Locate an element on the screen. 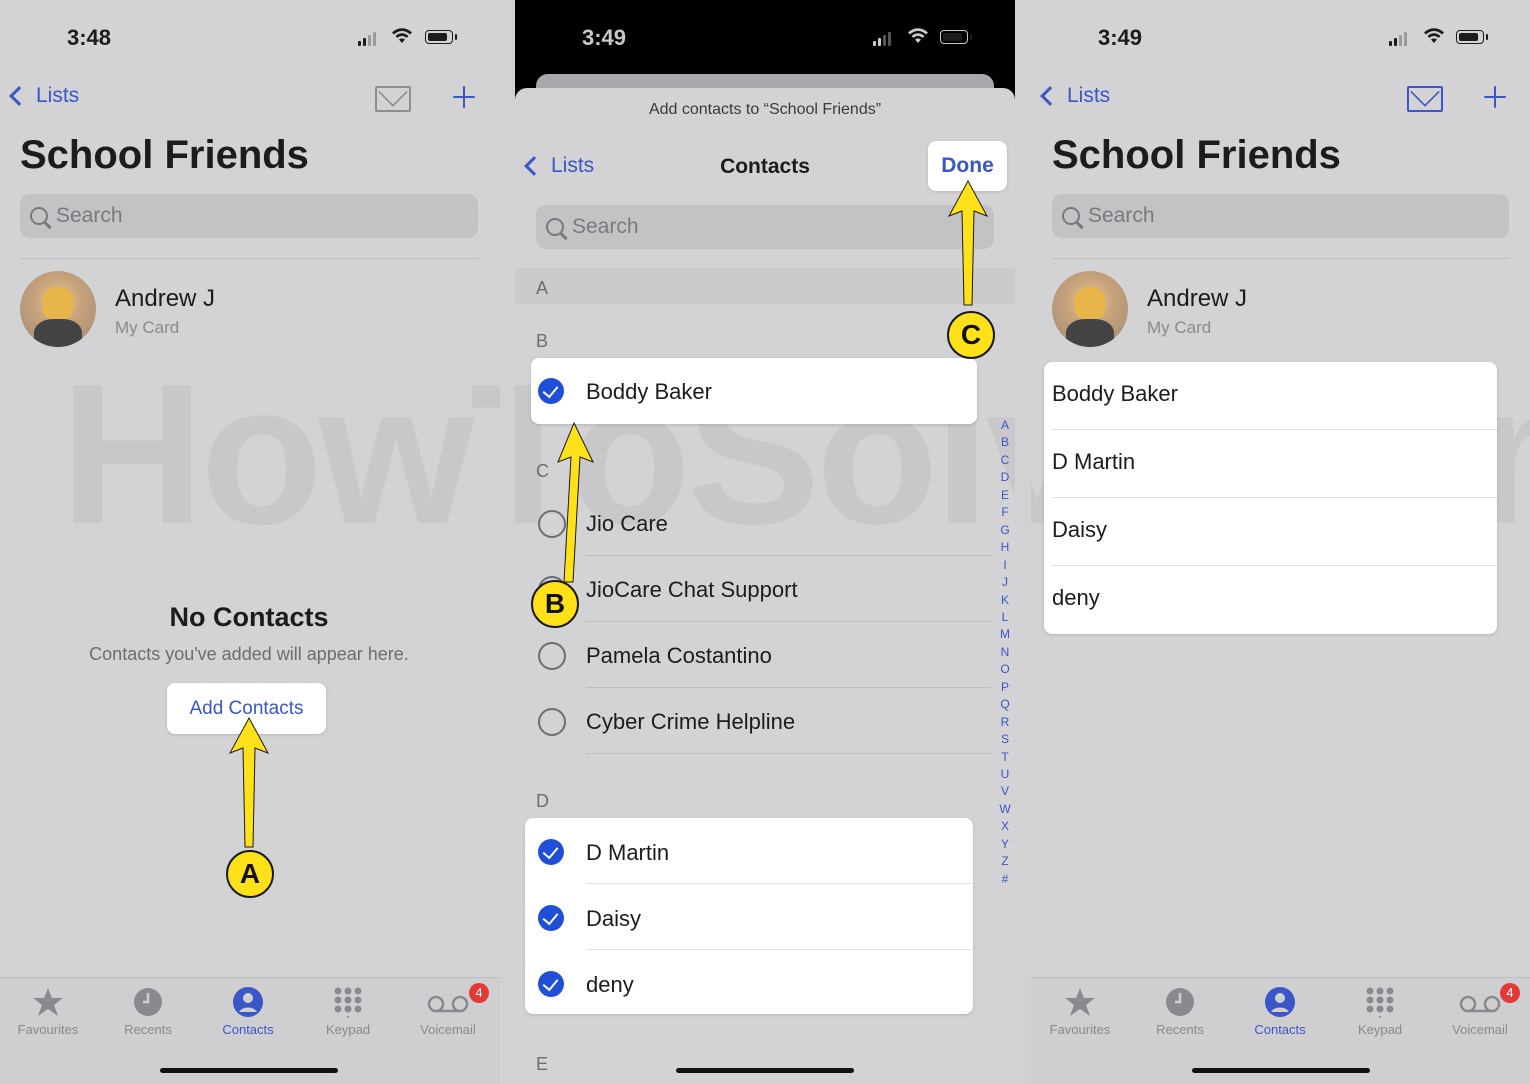  index-letter: H is located at coordinates (1005, 547).